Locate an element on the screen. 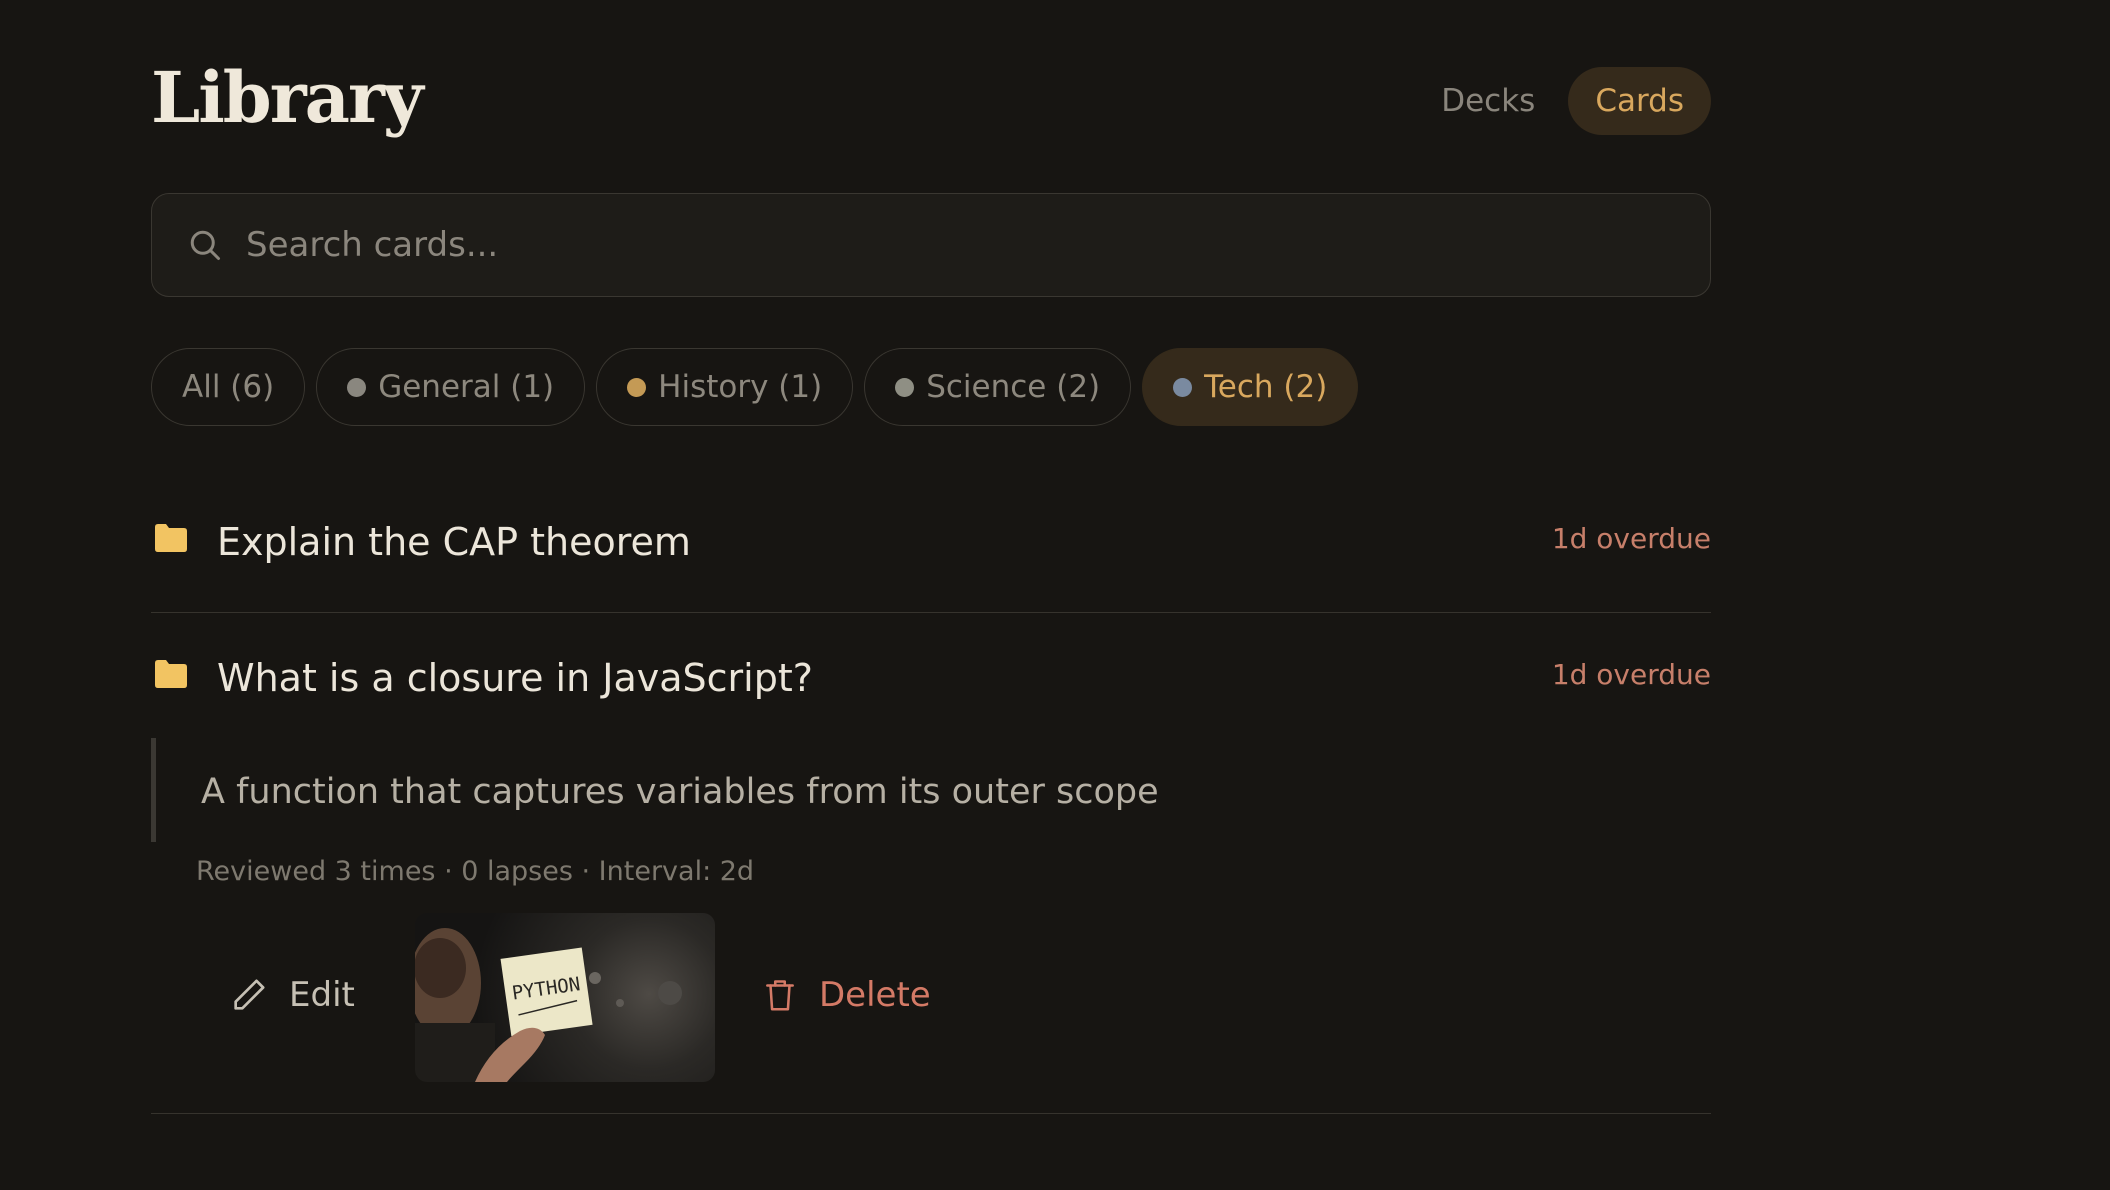  delete-button: Delete is located at coordinates (846, 995).